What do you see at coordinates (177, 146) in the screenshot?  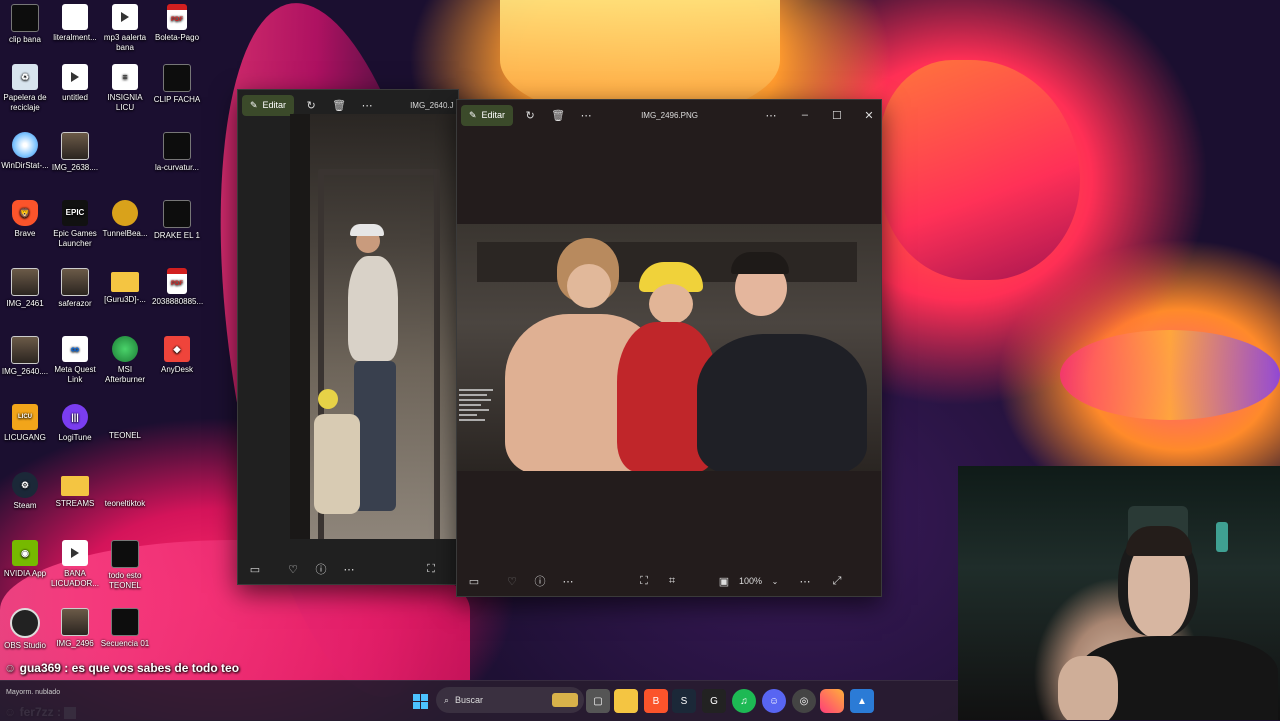 I see `image-icon` at bounding box center [177, 146].